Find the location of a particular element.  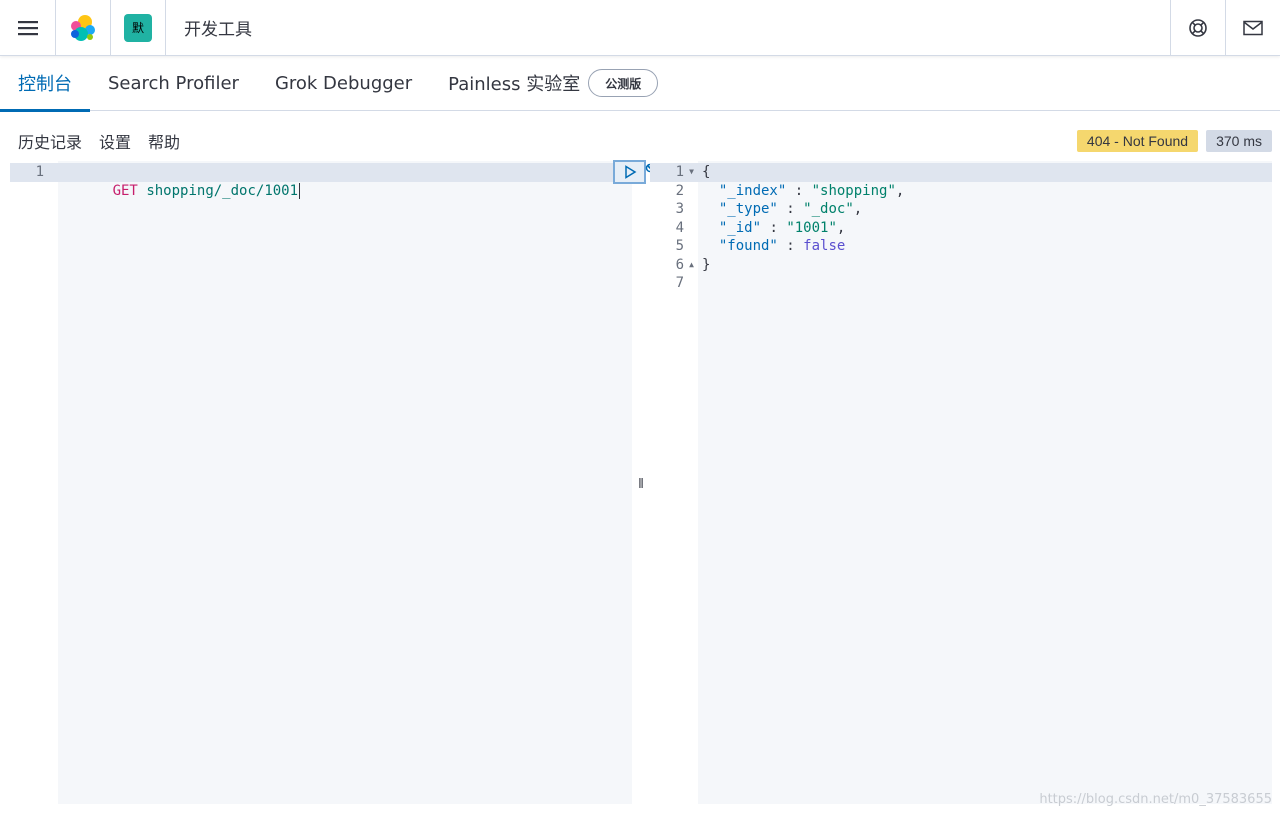

response-line: { is located at coordinates (985, 172).